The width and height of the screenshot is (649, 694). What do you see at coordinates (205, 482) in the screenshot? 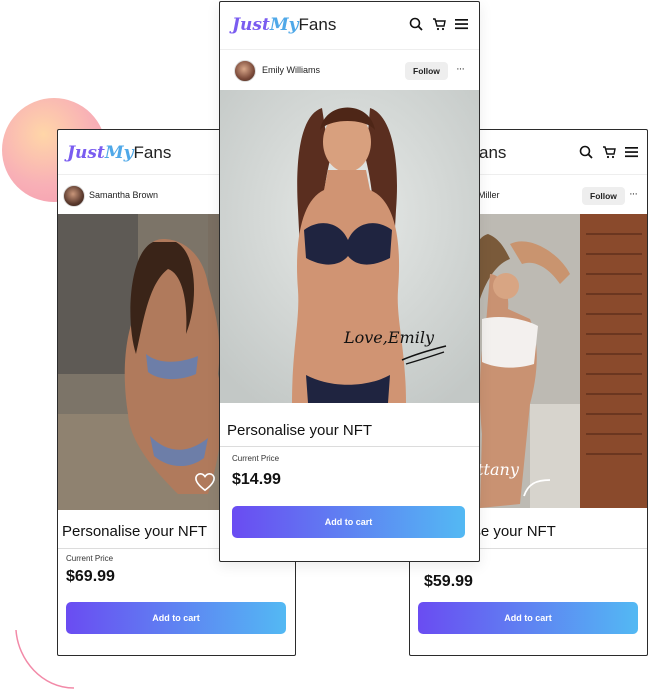
I see `heart-icon` at bounding box center [205, 482].